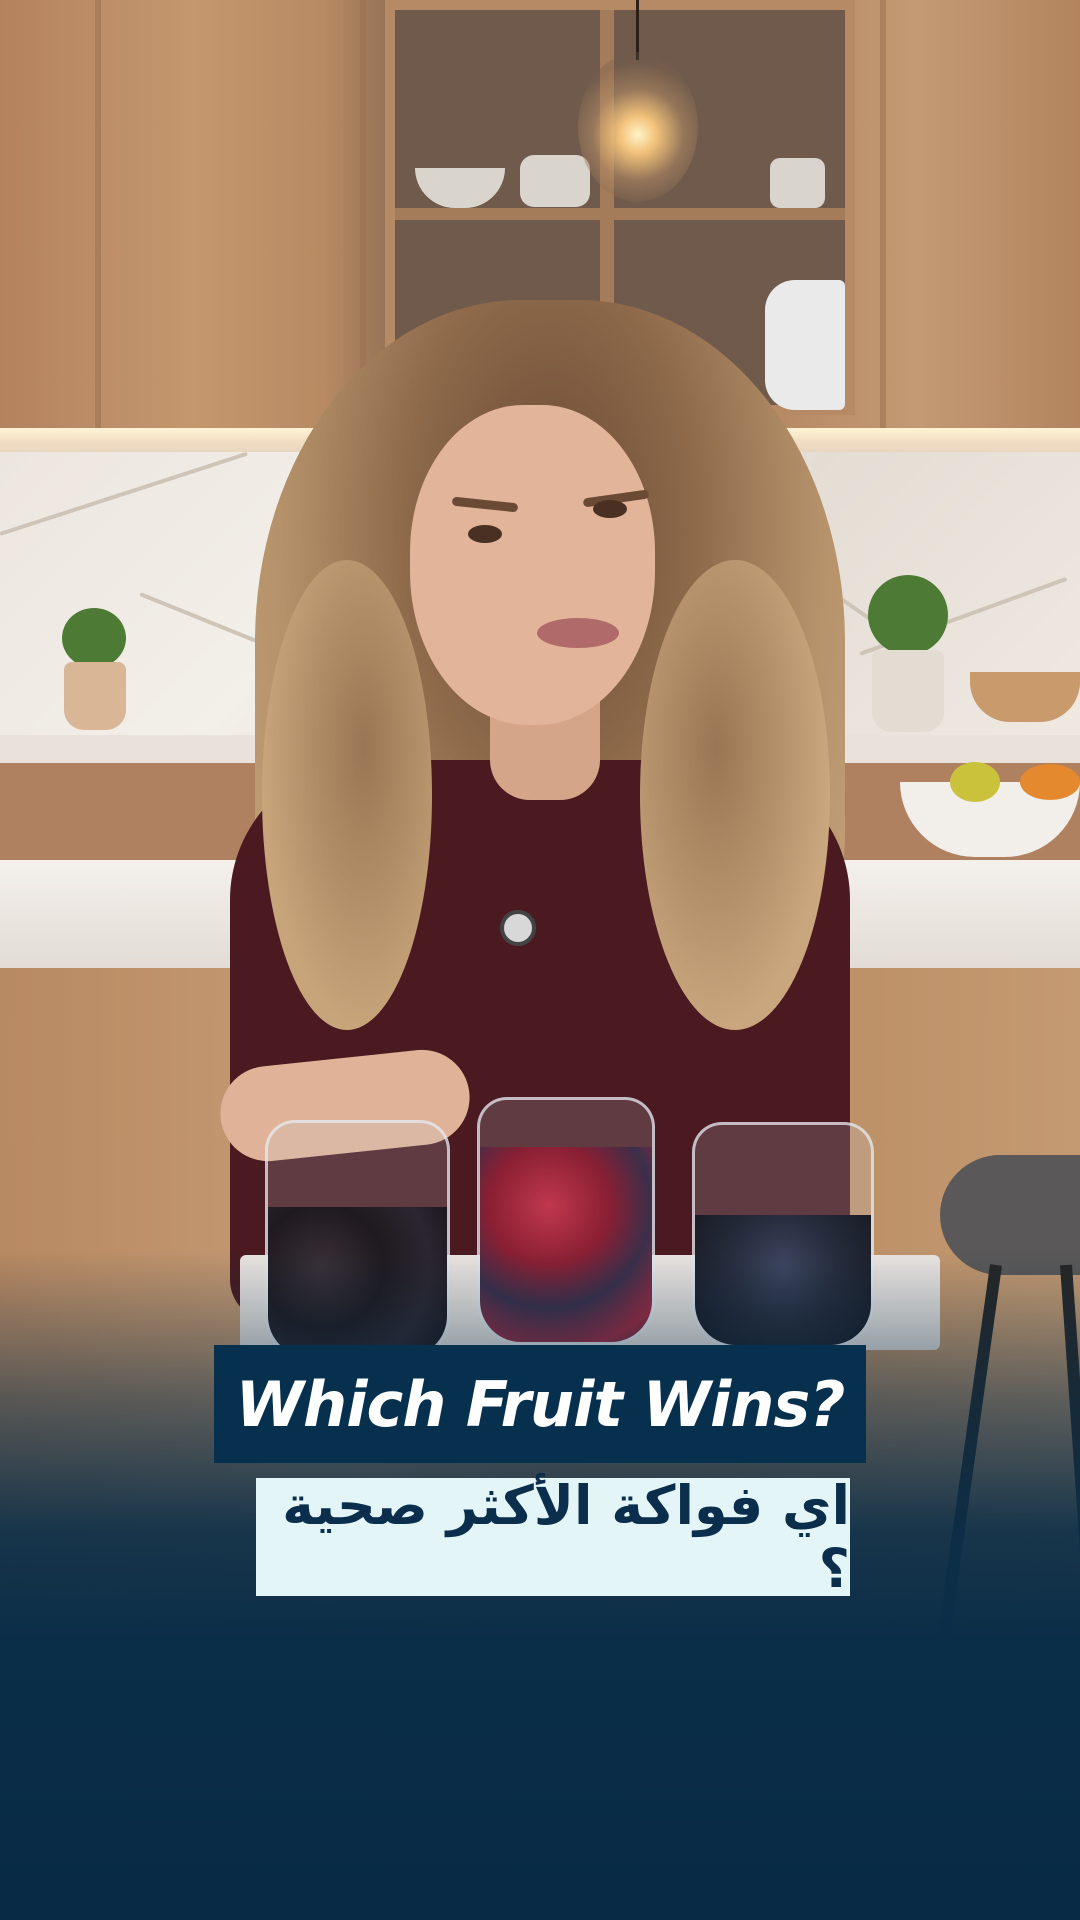  I want to click on left-eye, so click(485, 534).